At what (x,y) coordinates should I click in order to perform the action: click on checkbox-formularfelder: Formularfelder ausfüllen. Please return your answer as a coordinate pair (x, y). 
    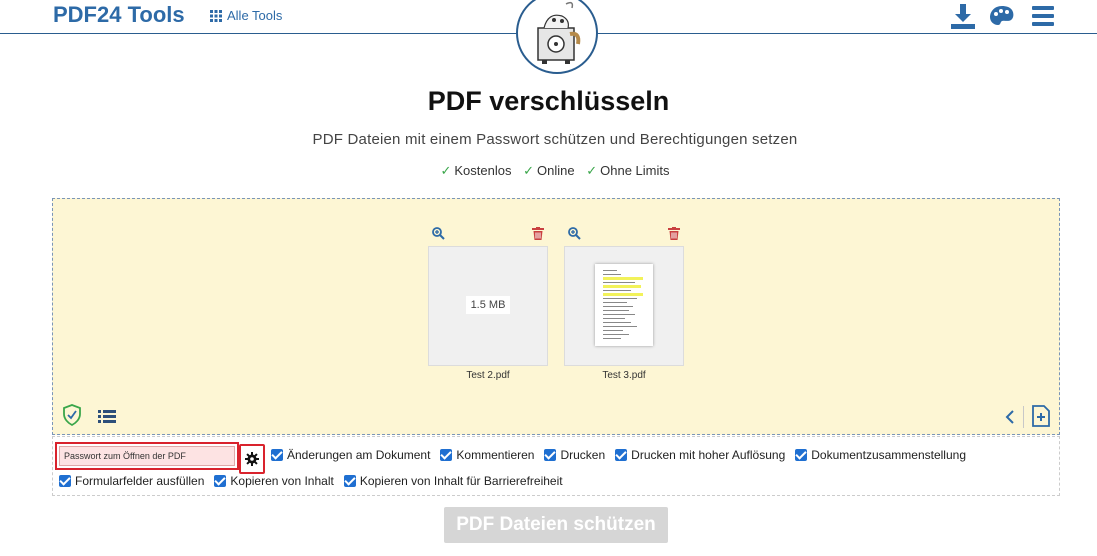
    Looking at the image, I should click on (131, 481).